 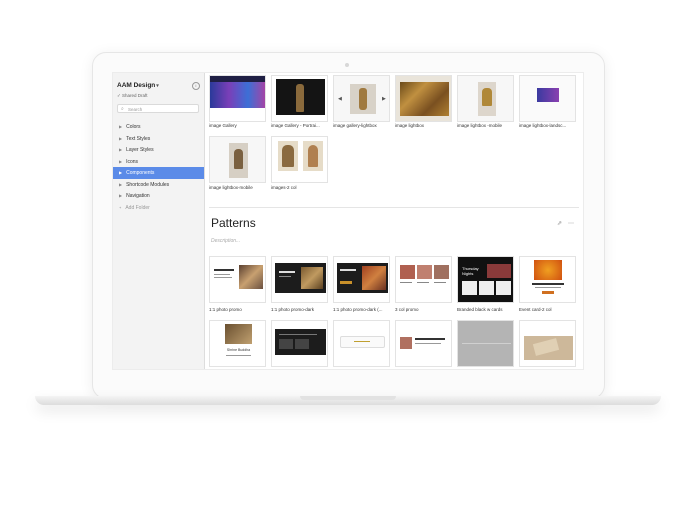 What do you see at coordinates (237, 343) in the screenshot?
I see `pattern-thumb: Shrine Buddha` at bounding box center [237, 343].